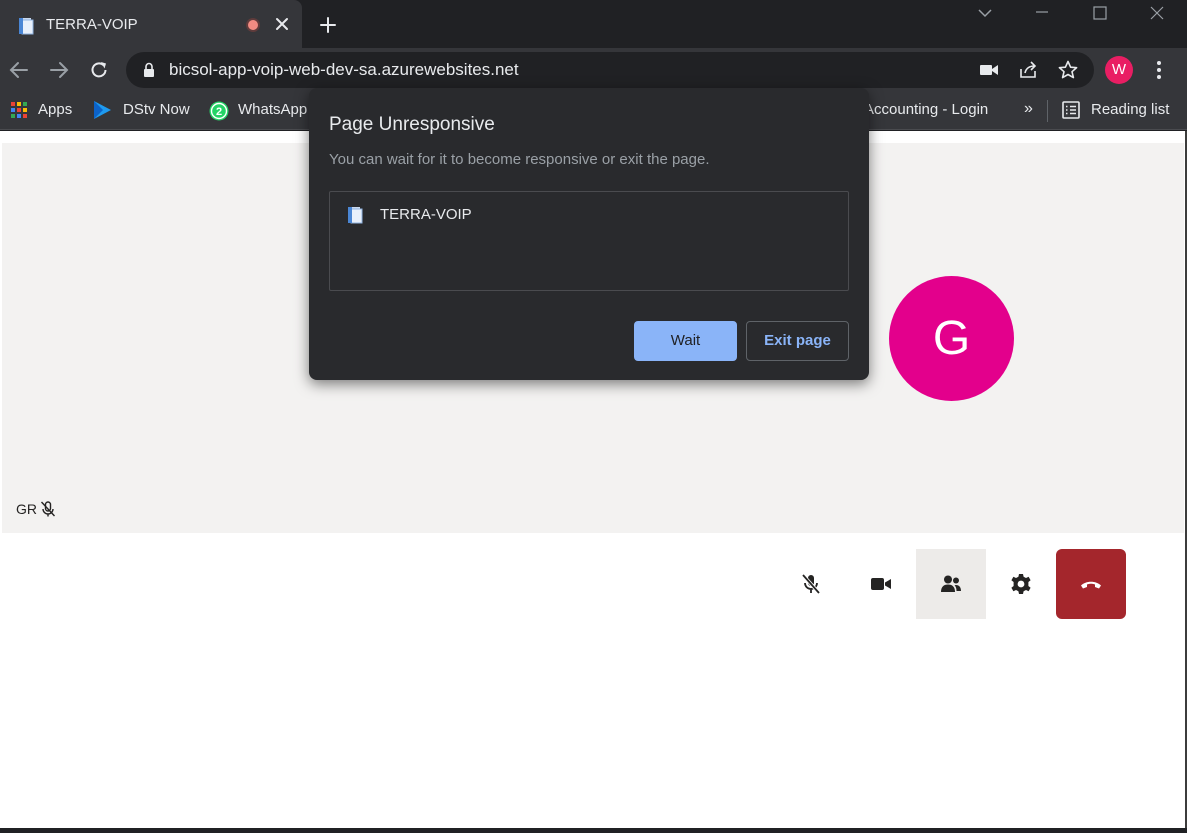 Image resolution: width=1187 pixels, height=833 pixels. I want to click on participant-avatar: G, so click(951, 338).